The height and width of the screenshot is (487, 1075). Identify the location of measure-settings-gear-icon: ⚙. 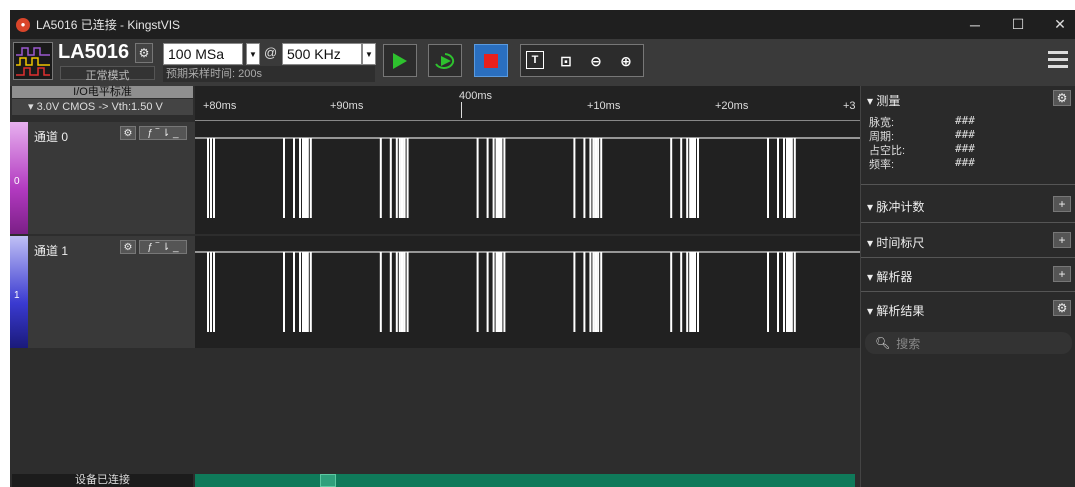
(1062, 98).